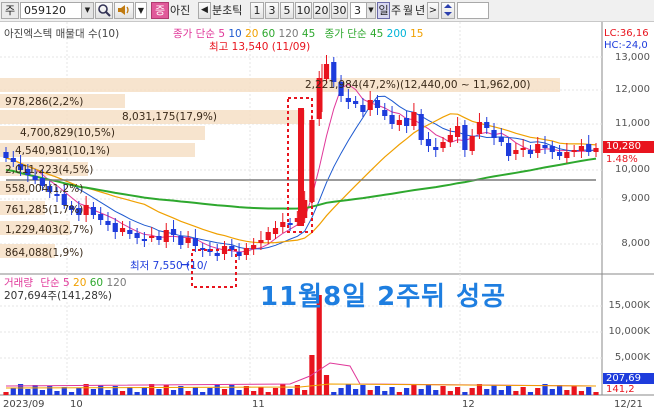 The width and height of the screenshot is (654, 413). Describe the element at coordinates (626, 45) in the screenshot. I see `hc-value: HC:-24,0` at that location.